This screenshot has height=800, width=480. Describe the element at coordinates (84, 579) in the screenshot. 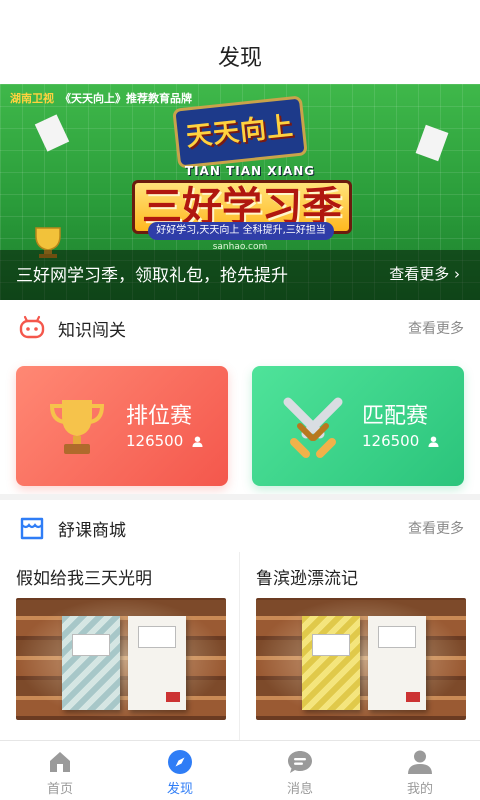

I see `book-title: 假如给我三天光明` at that location.